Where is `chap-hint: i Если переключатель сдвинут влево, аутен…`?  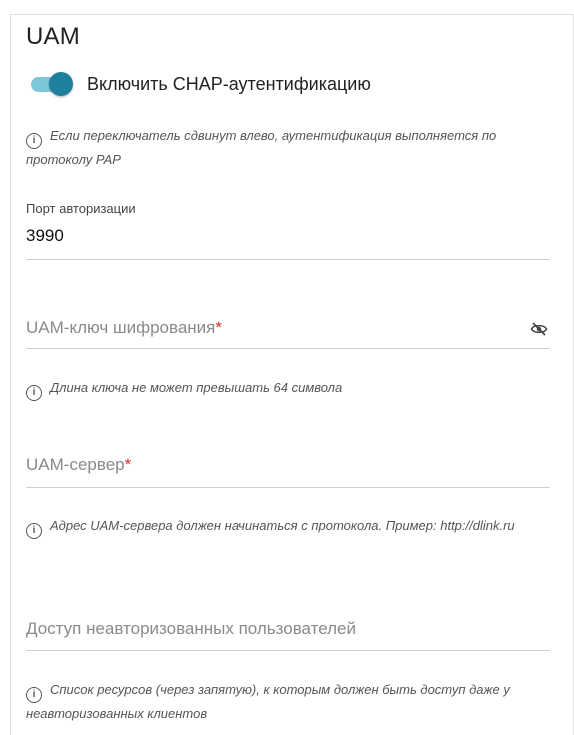 chap-hint: i Если переключатель сдвинут влево, аутен… is located at coordinates (286, 148).